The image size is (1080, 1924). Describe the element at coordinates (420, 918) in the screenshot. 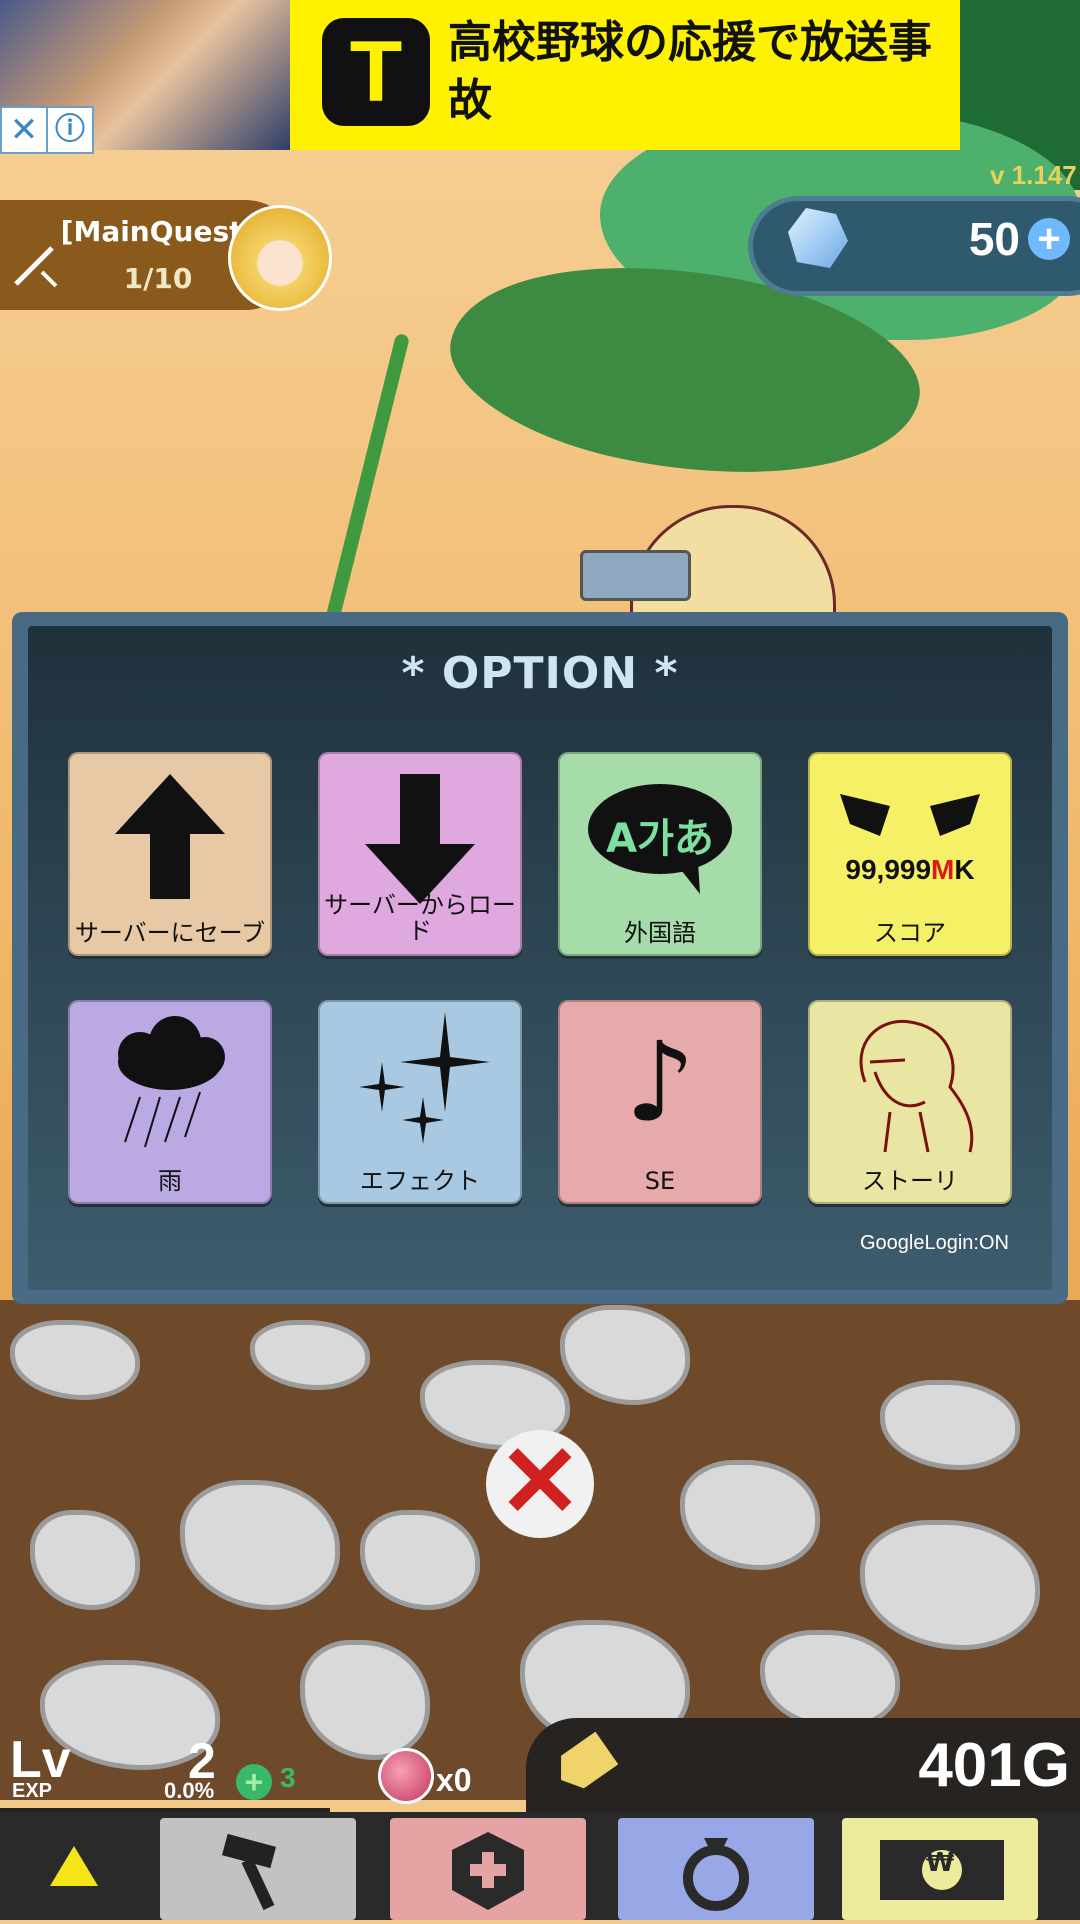

I see `option-label: サーバーからロード` at that location.